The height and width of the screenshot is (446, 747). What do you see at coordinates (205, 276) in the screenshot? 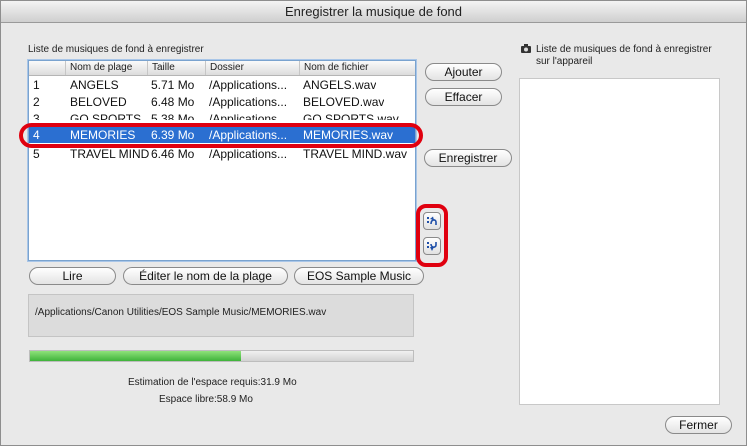
I see `edit-track-name-button: Éditer le nom de la plage` at bounding box center [205, 276].